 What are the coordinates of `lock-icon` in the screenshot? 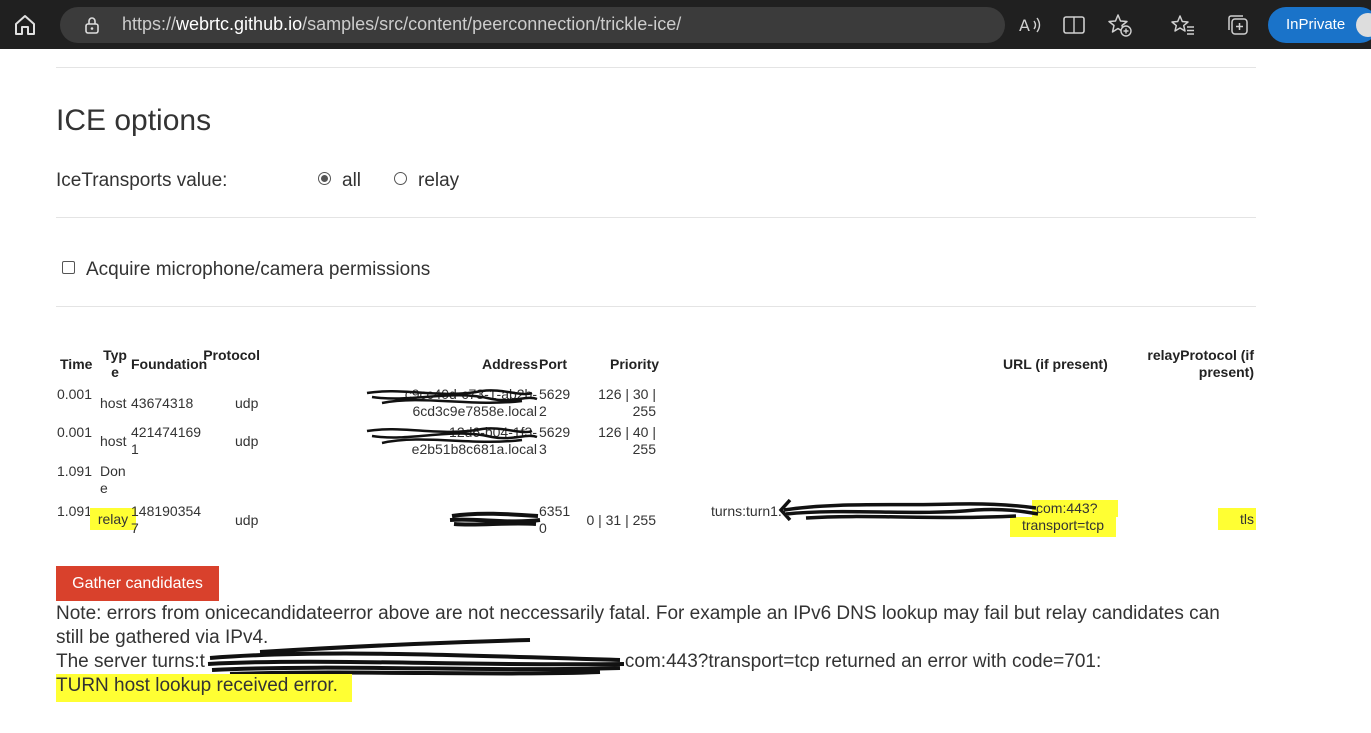 It's located at (92, 25).